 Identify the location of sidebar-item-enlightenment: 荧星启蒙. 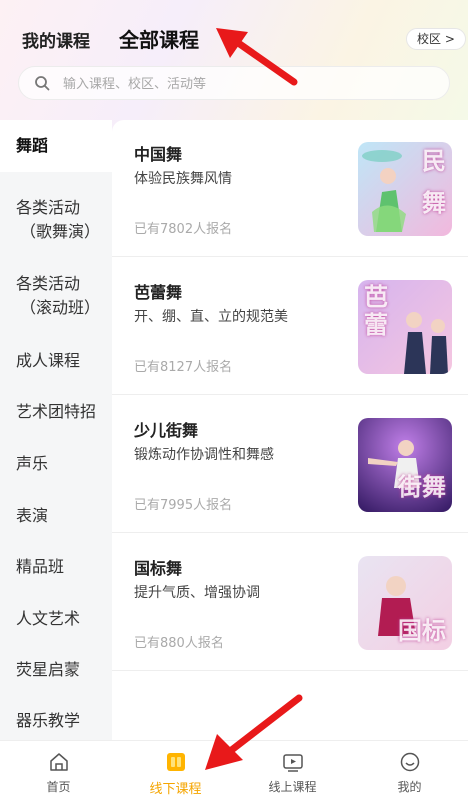
(56, 670).